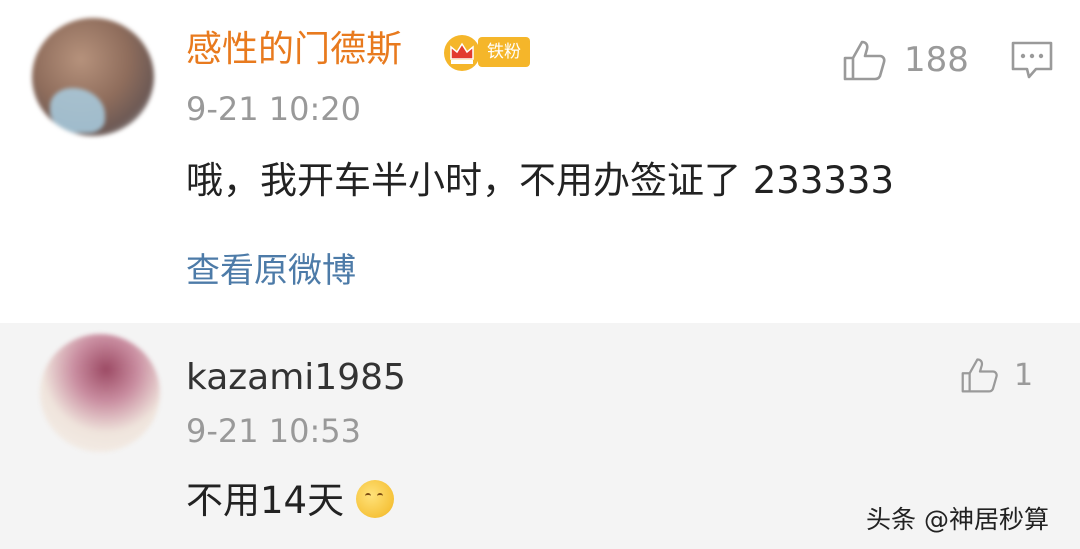 This screenshot has height=549, width=1080. I want to click on crown-icon, so click(462, 53).